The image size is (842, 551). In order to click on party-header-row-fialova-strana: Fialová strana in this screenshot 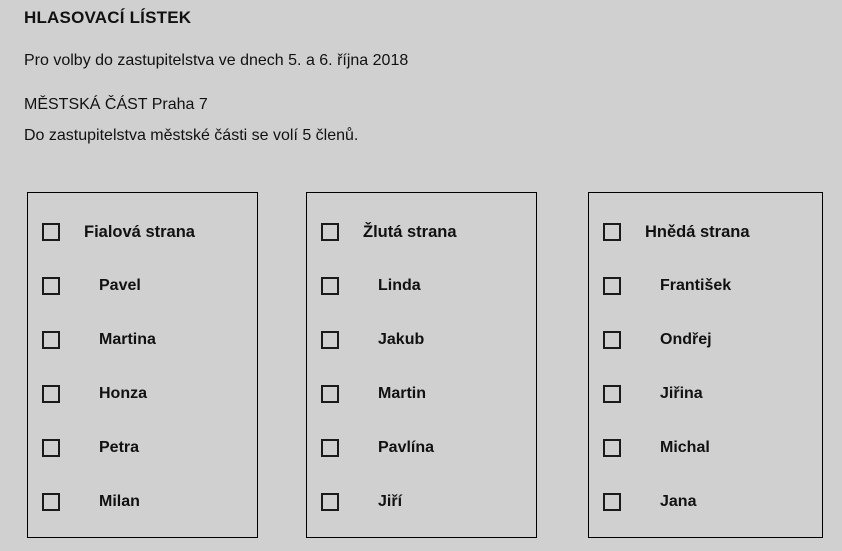, I will do `click(142, 232)`.